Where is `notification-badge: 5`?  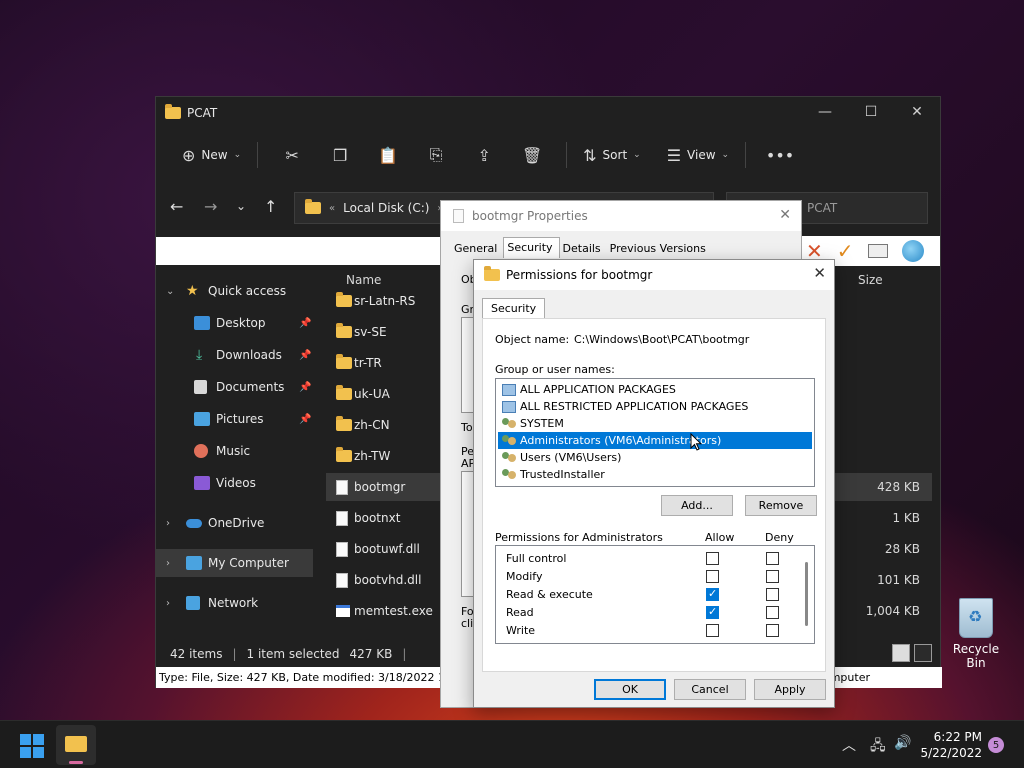 notification-badge: 5 is located at coordinates (996, 745).